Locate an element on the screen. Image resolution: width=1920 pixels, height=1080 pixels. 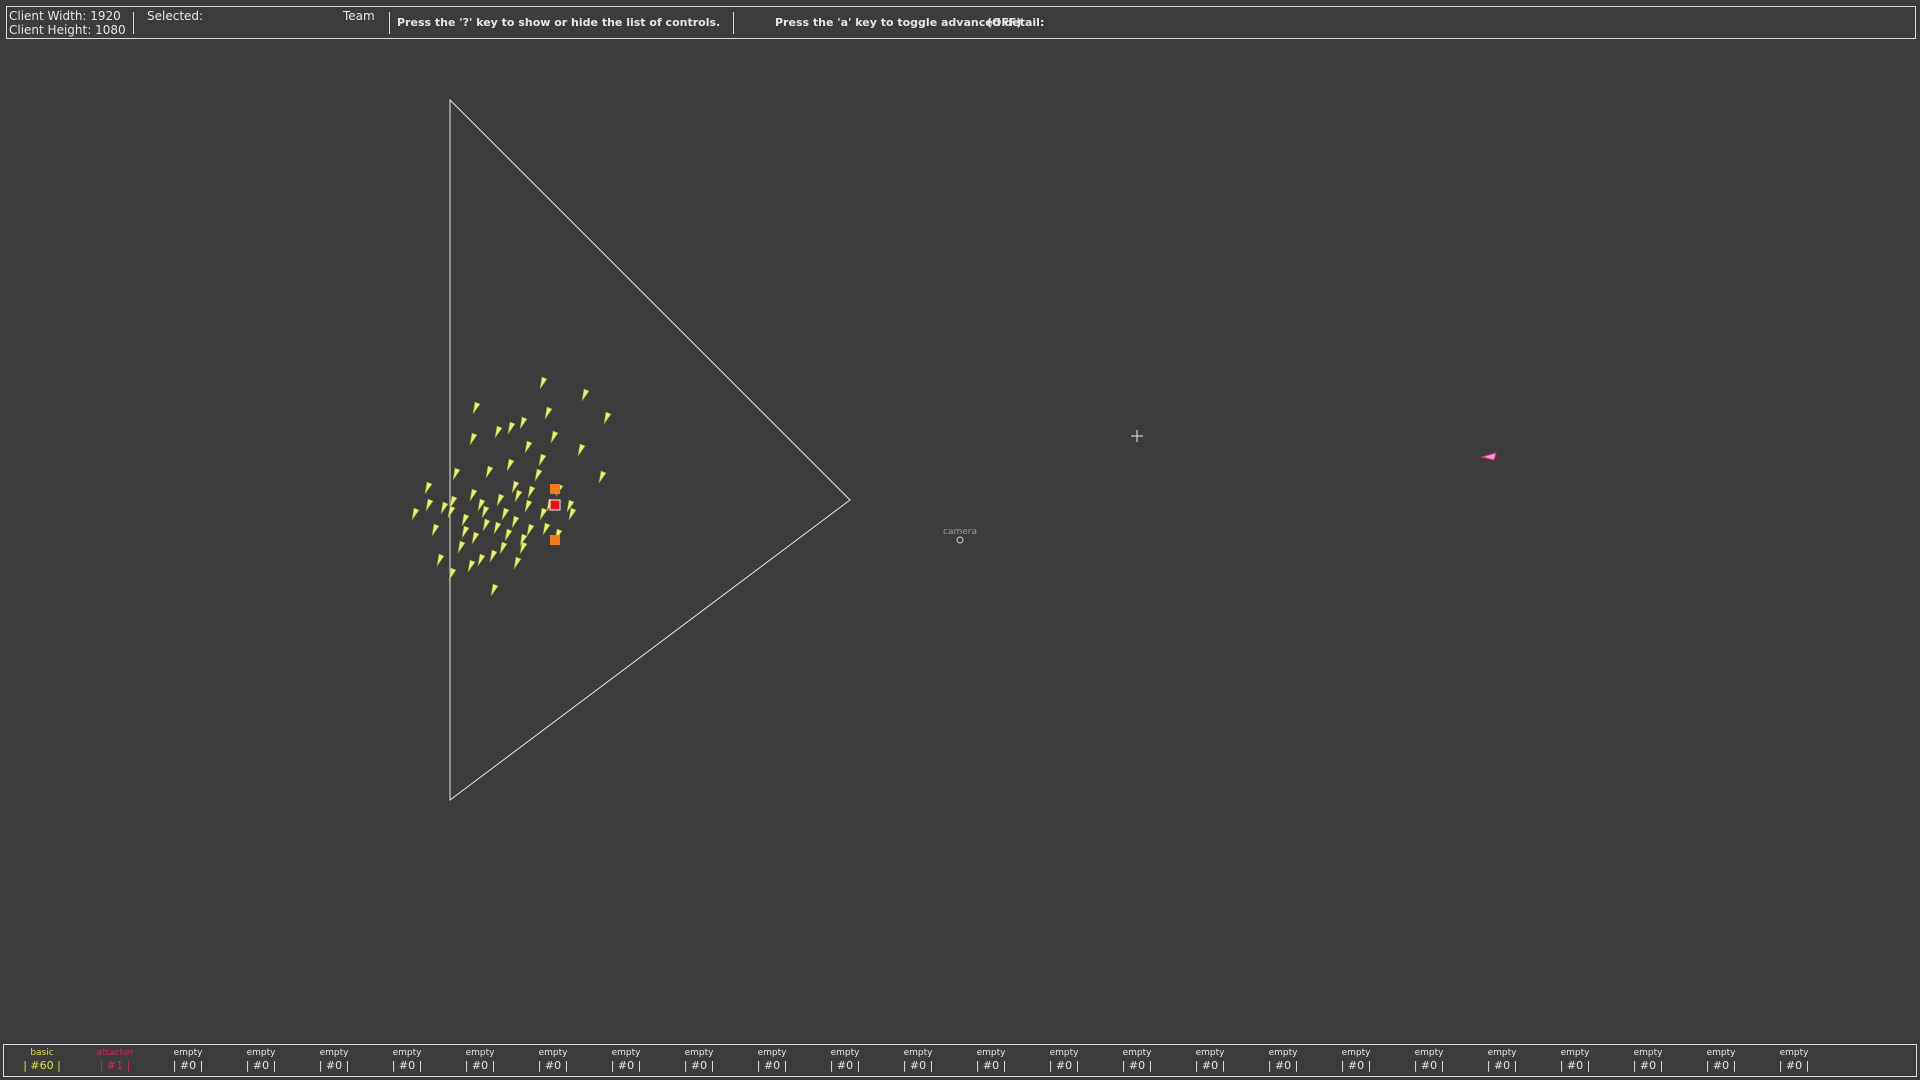
unit-group-slot: attacker | #1 | is located at coordinates (115, 1060).